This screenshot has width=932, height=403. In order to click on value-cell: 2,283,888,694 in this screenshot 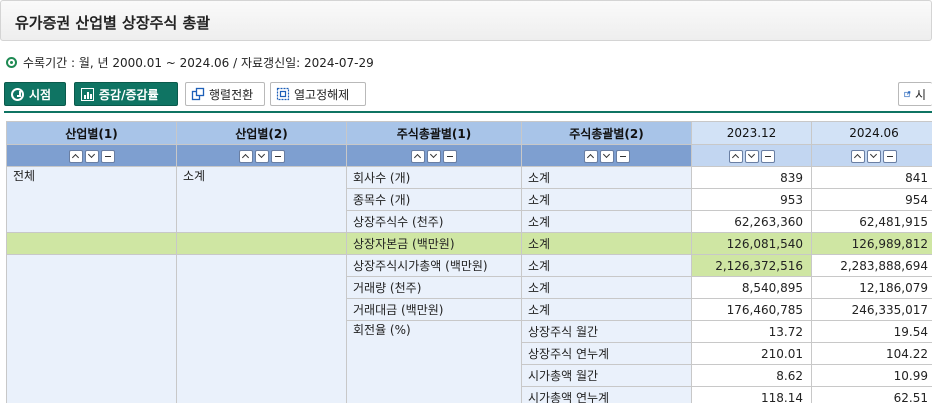, I will do `click(871, 265)`.